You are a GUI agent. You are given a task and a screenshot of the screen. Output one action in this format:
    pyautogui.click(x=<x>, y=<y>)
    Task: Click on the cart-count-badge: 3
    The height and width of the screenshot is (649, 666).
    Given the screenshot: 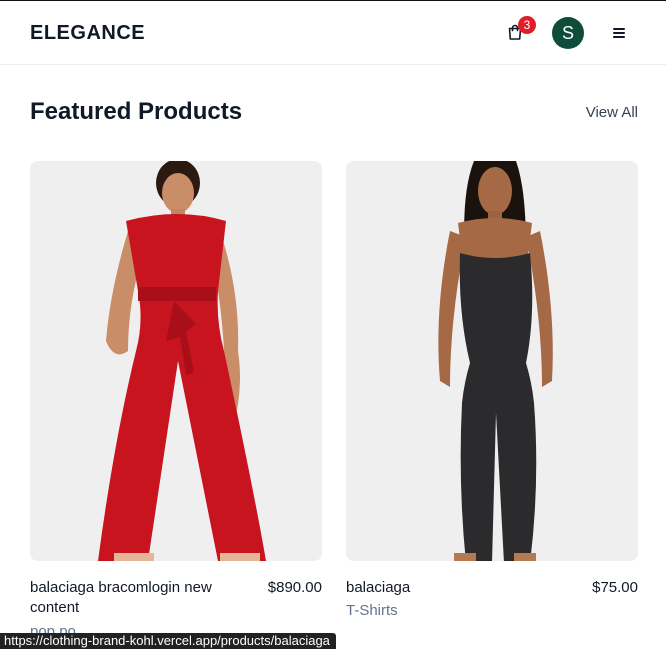 What is the action you would take?
    pyautogui.click(x=527, y=25)
    